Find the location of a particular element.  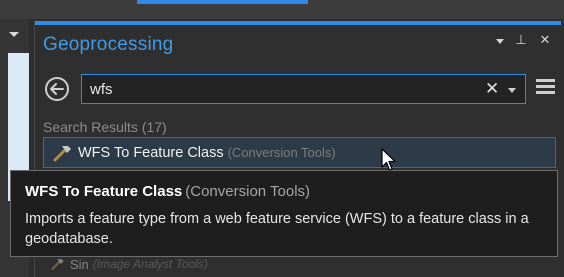

search-results-label: Search Results (17) is located at coordinates (105, 127).